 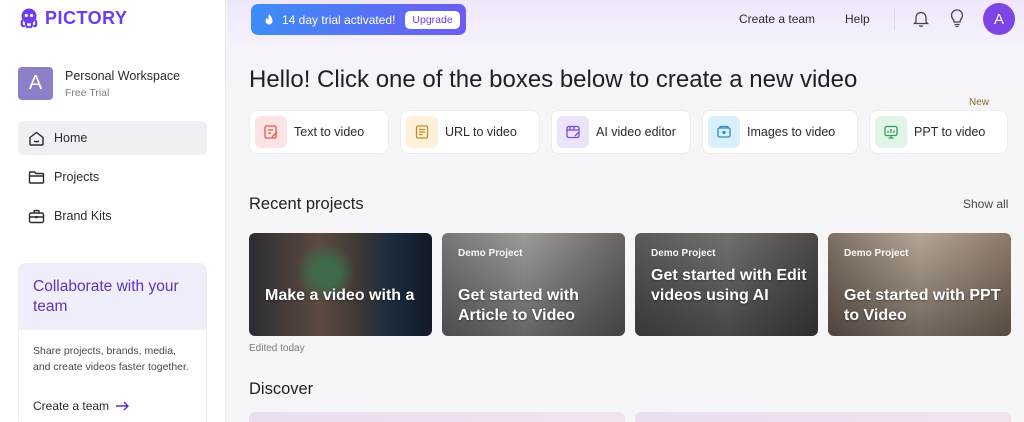 I want to click on action-label: URL to video, so click(x=481, y=132).